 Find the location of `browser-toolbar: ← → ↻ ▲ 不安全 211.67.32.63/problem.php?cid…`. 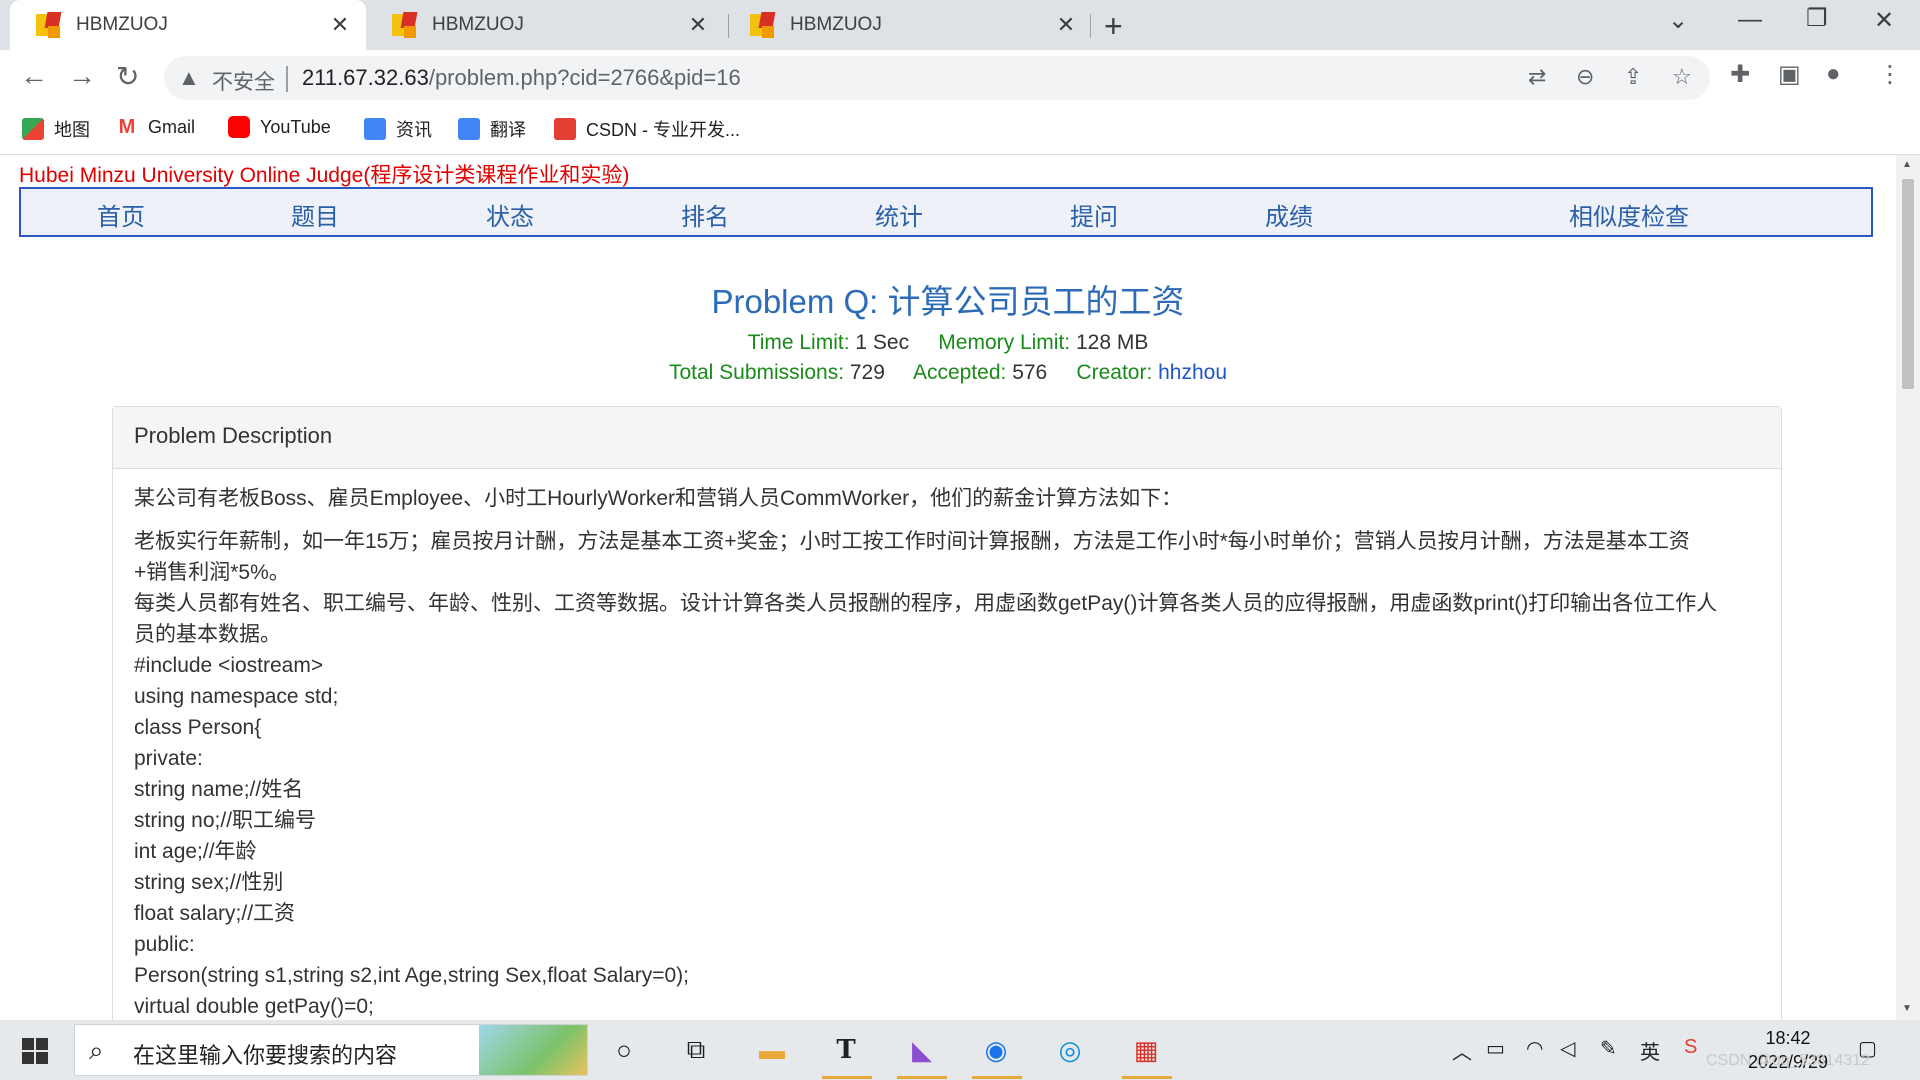

browser-toolbar: ← → ↻ ▲ 不安全 211.67.32.63/problem.php?cid… is located at coordinates (960, 78).